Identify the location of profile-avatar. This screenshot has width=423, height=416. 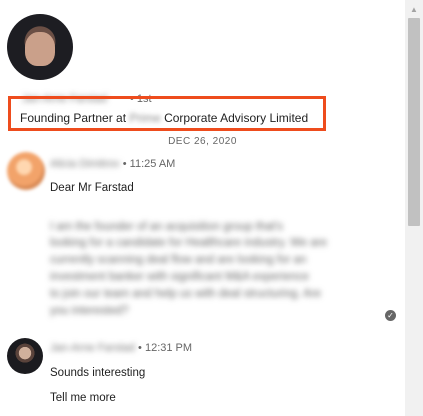
(40, 47).